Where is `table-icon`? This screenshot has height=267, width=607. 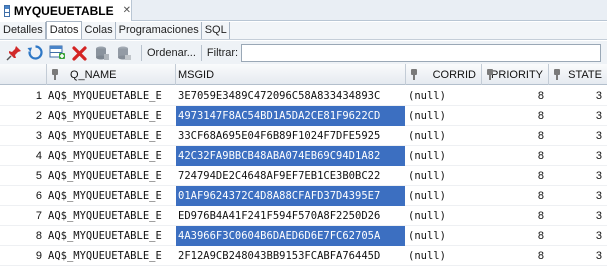 table-icon is located at coordinates (7, 10).